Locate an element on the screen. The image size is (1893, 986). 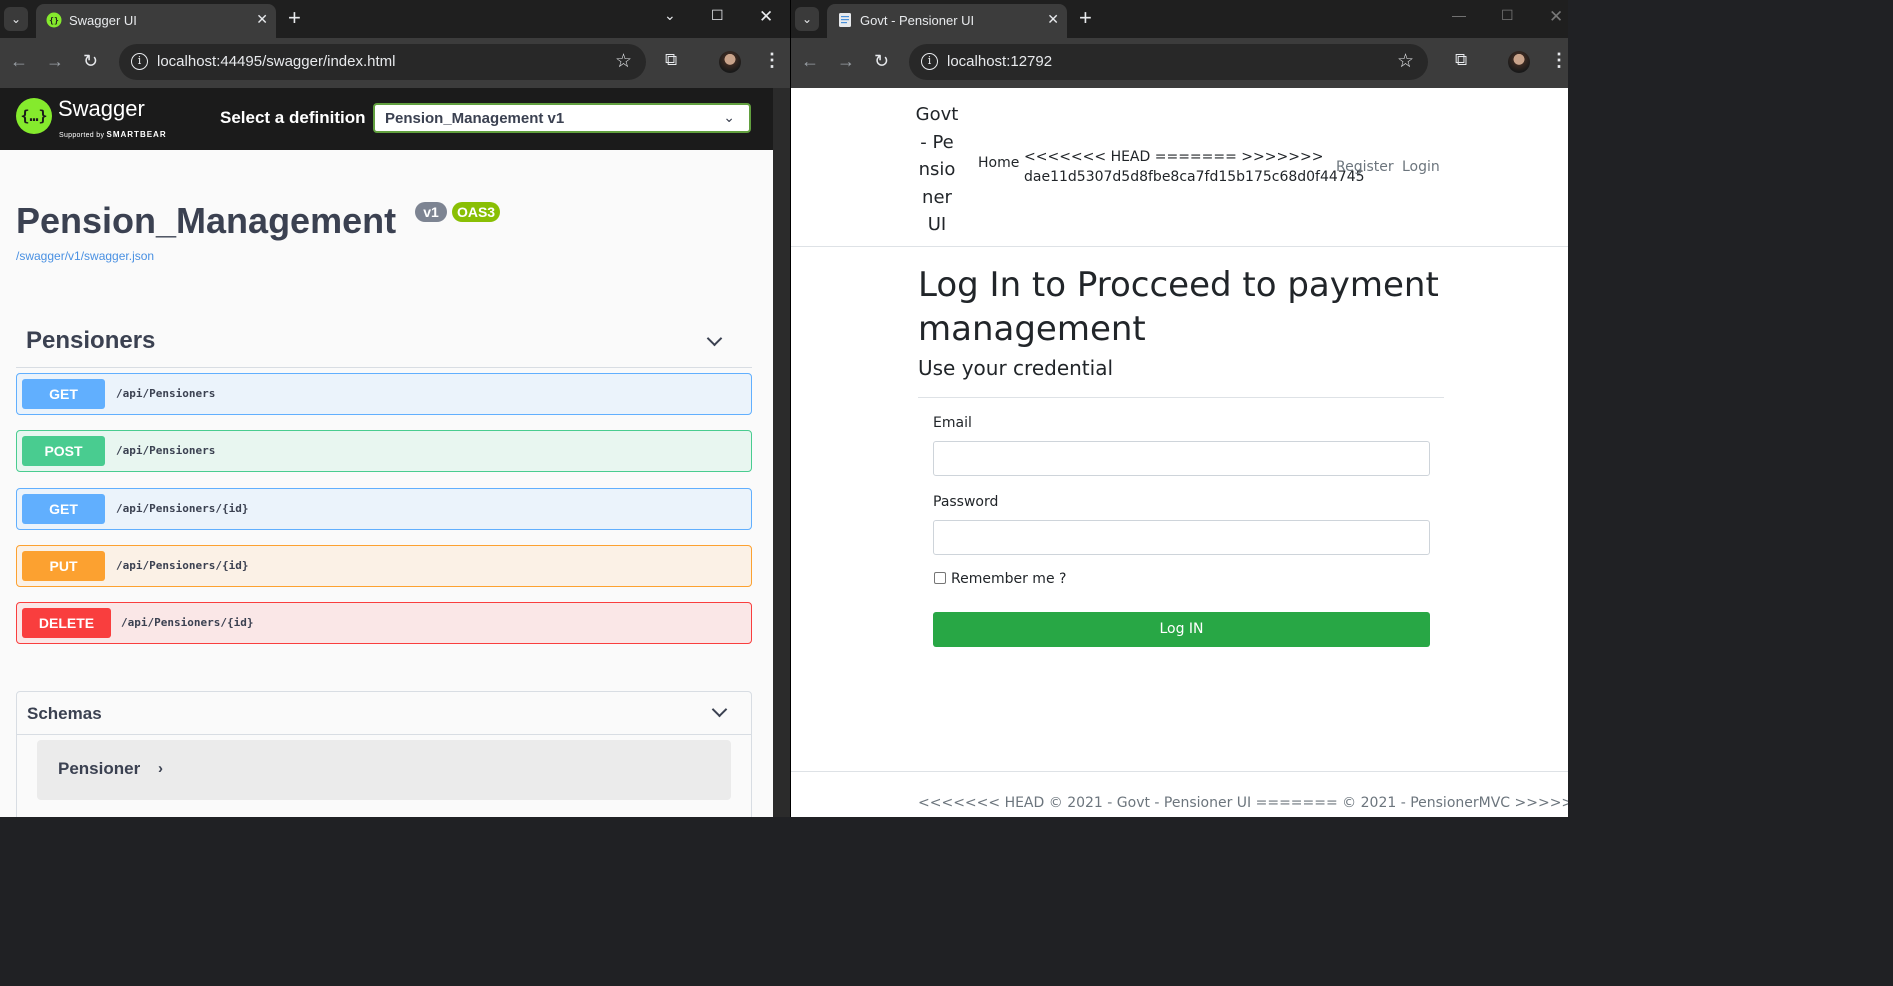
merge-line: dae11d5307d5d8fbe8ca7fd15b175c68d0f44745 is located at coordinates (1194, 177).